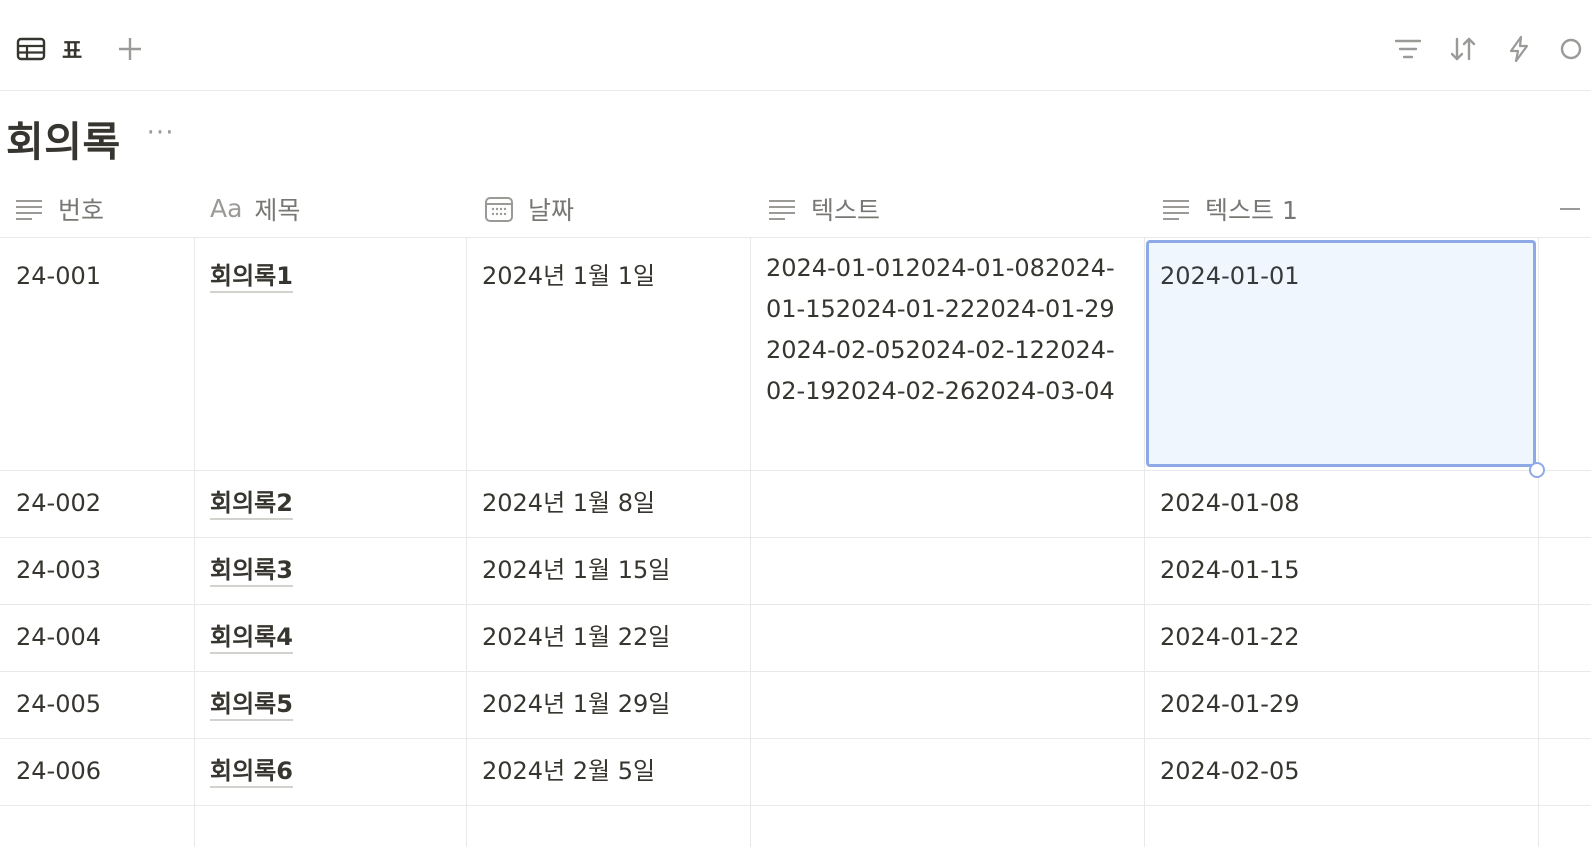 Image resolution: width=1591 pixels, height=847 pixels. I want to click on search-button, so click(1571, 49).